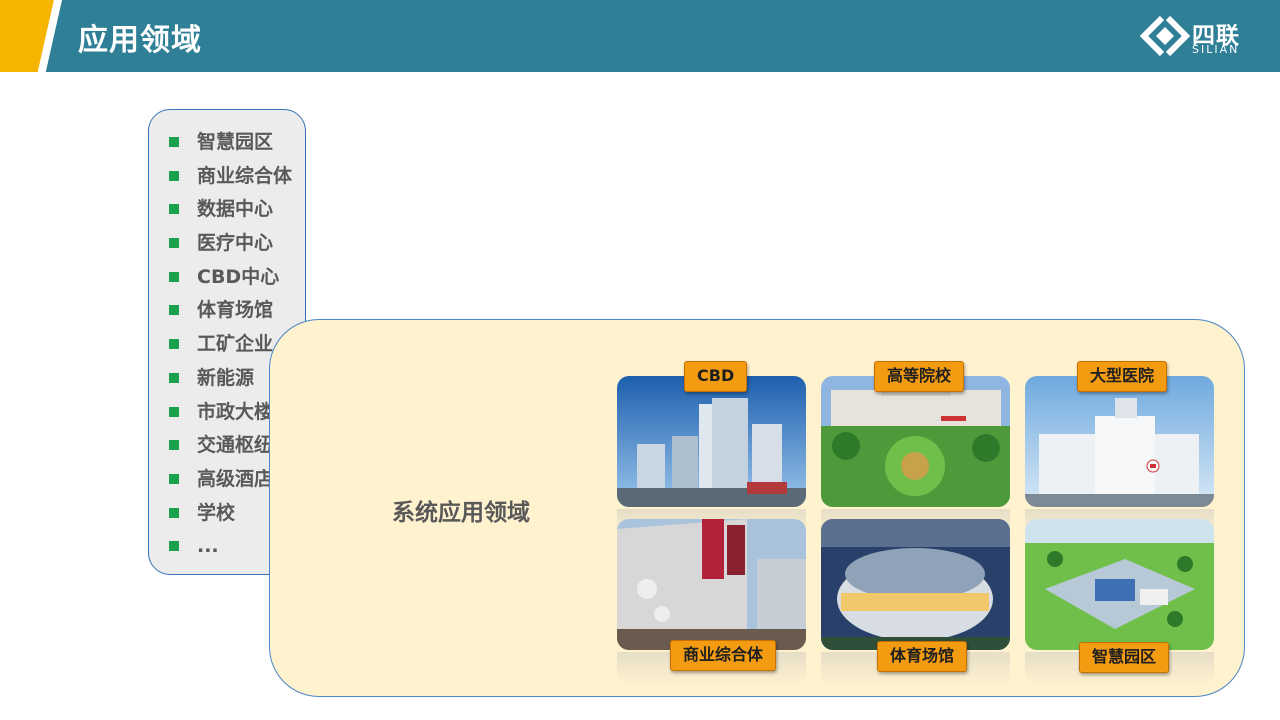 The height and width of the screenshot is (720, 1280). I want to click on stadium-image, so click(915, 584).